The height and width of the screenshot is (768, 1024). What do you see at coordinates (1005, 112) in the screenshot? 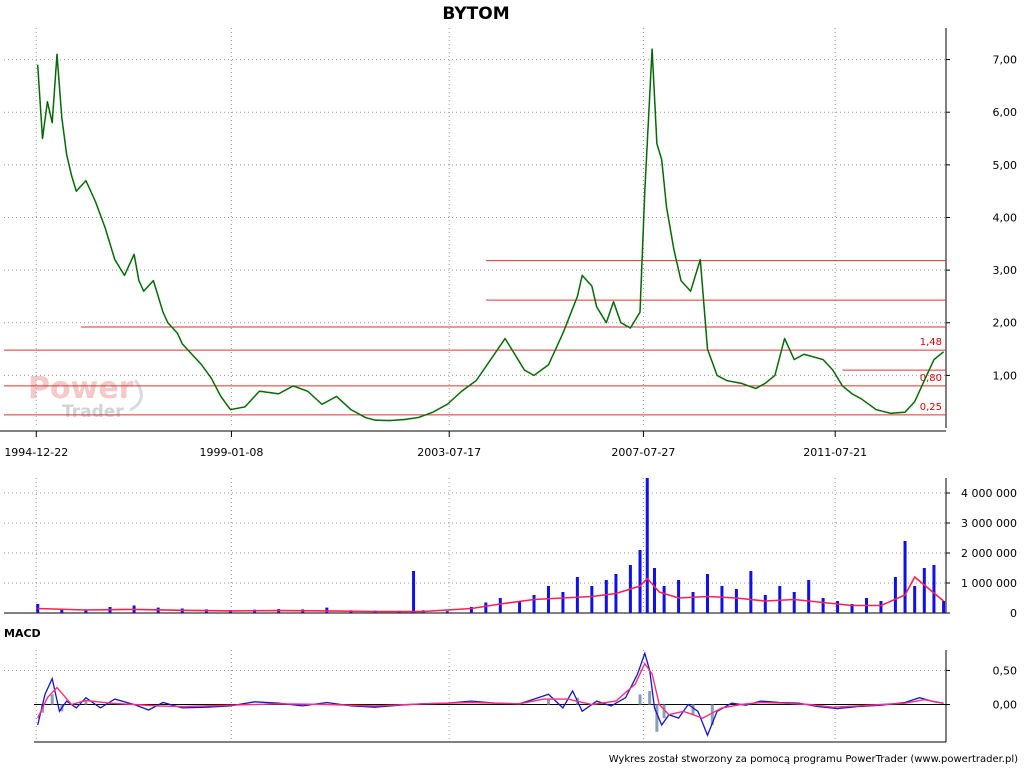
I see `price-y-tick-label-1: 6,00` at bounding box center [1005, 112].